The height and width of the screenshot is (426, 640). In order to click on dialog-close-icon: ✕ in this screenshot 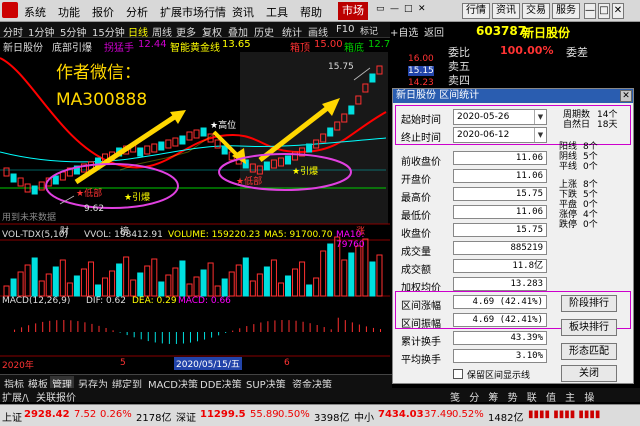, I will do `click(626, 96)`.